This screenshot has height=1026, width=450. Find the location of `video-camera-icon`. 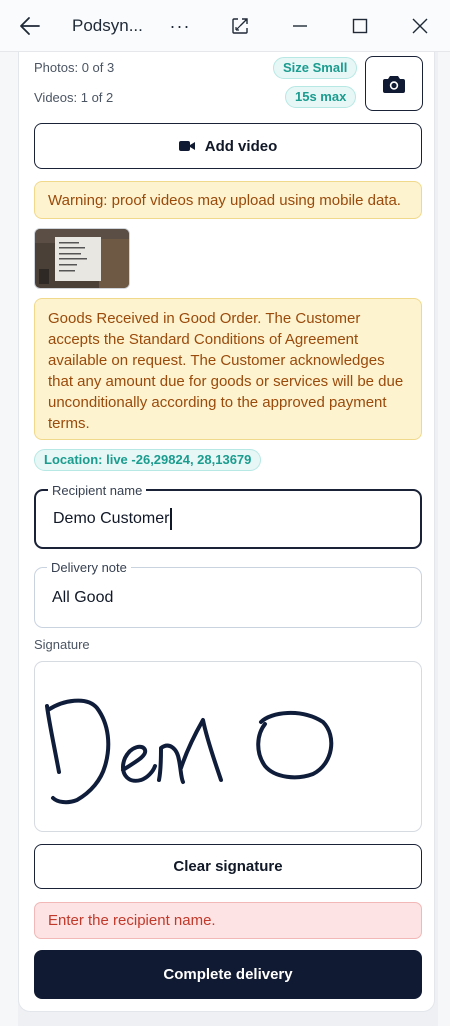

video-camera-icon is located at coordinates (186, 146).